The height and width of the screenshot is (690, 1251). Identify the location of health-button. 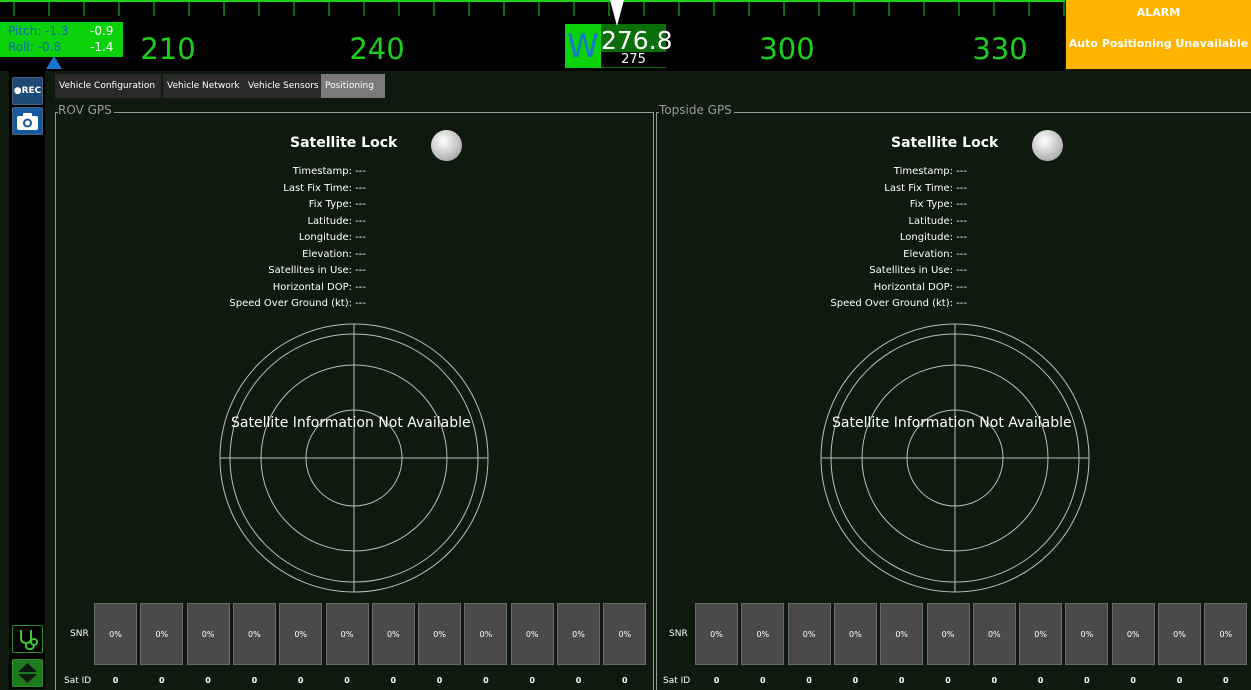
(27, 639).